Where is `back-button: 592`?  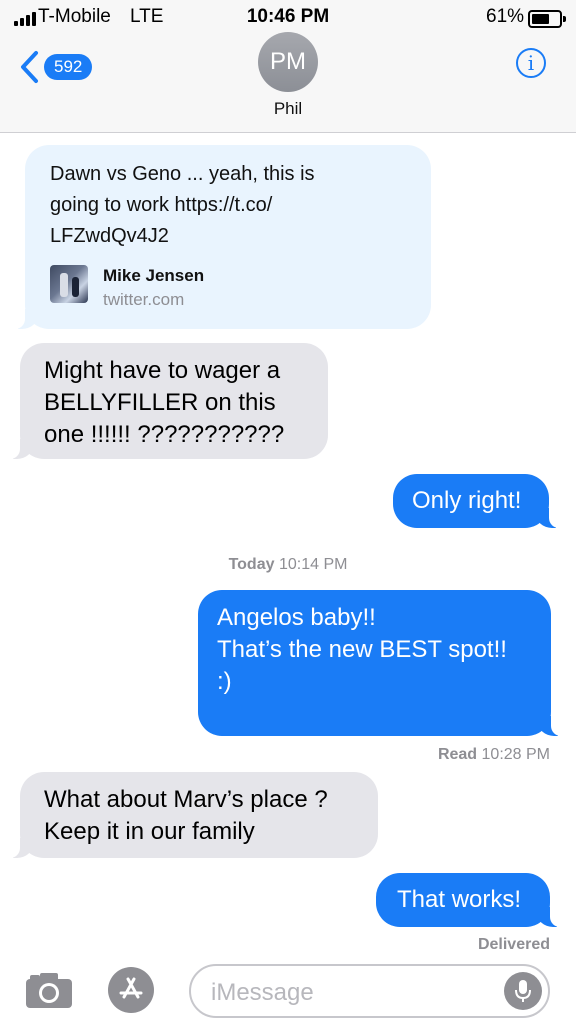
back-button: 592 is located at coordinates (55, 67).